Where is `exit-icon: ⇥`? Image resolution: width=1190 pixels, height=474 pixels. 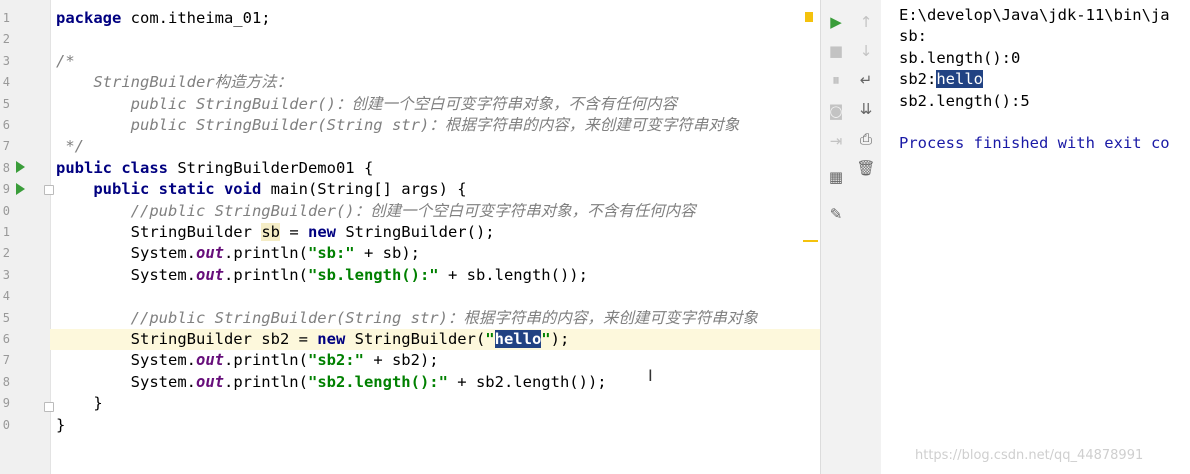 exit-icon: ⇥ is located at coordinates (836, 141).